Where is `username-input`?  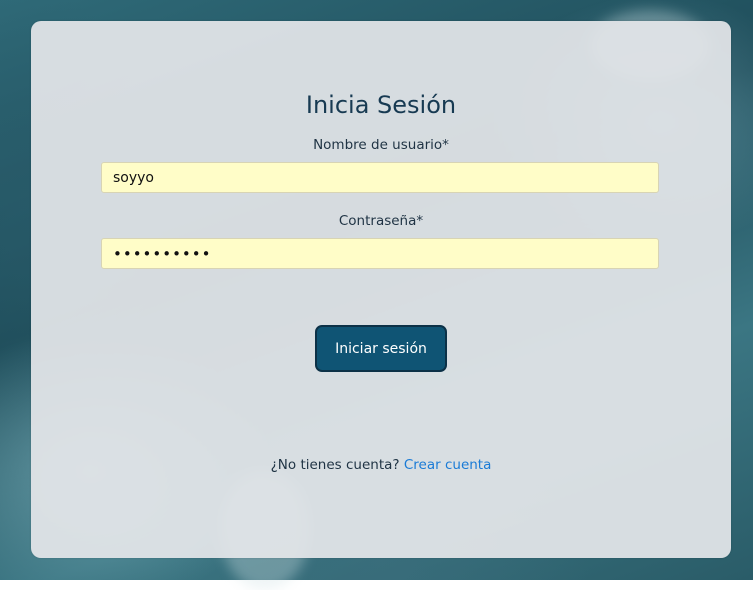
username-input is located at coordinates (380, 177).